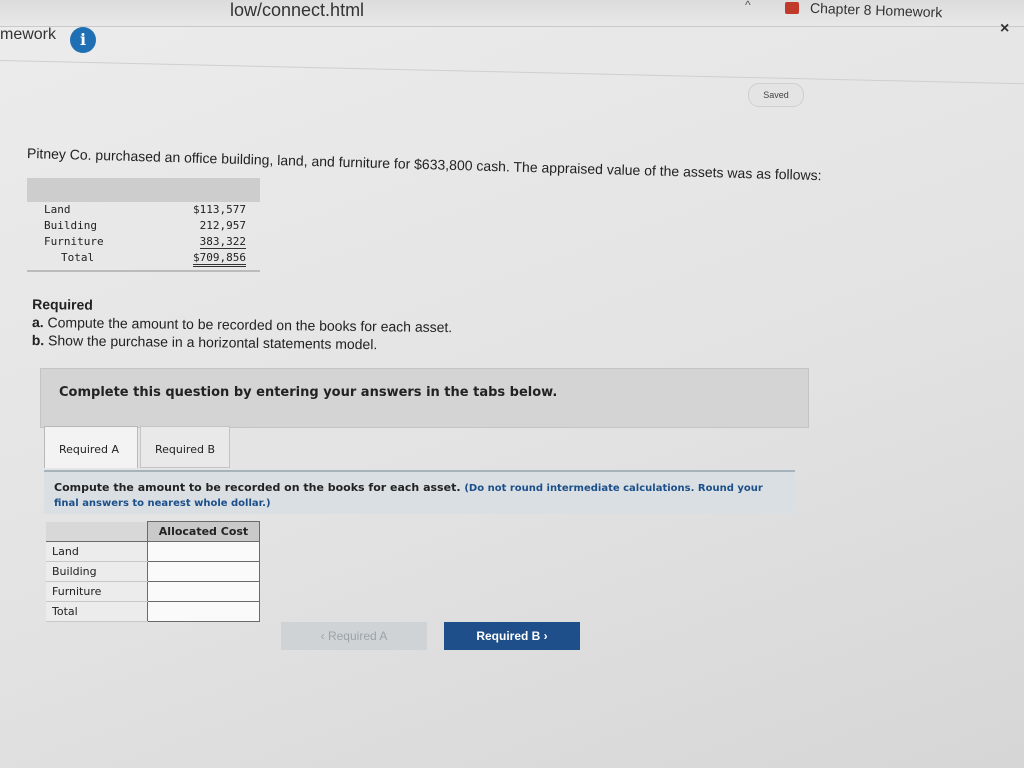 Image resolution: width=1024 pixels, height=768 pixels. I want to click on browser-bar: low/connect.html ^ Chapter 8 Homework, so click(512, 13).